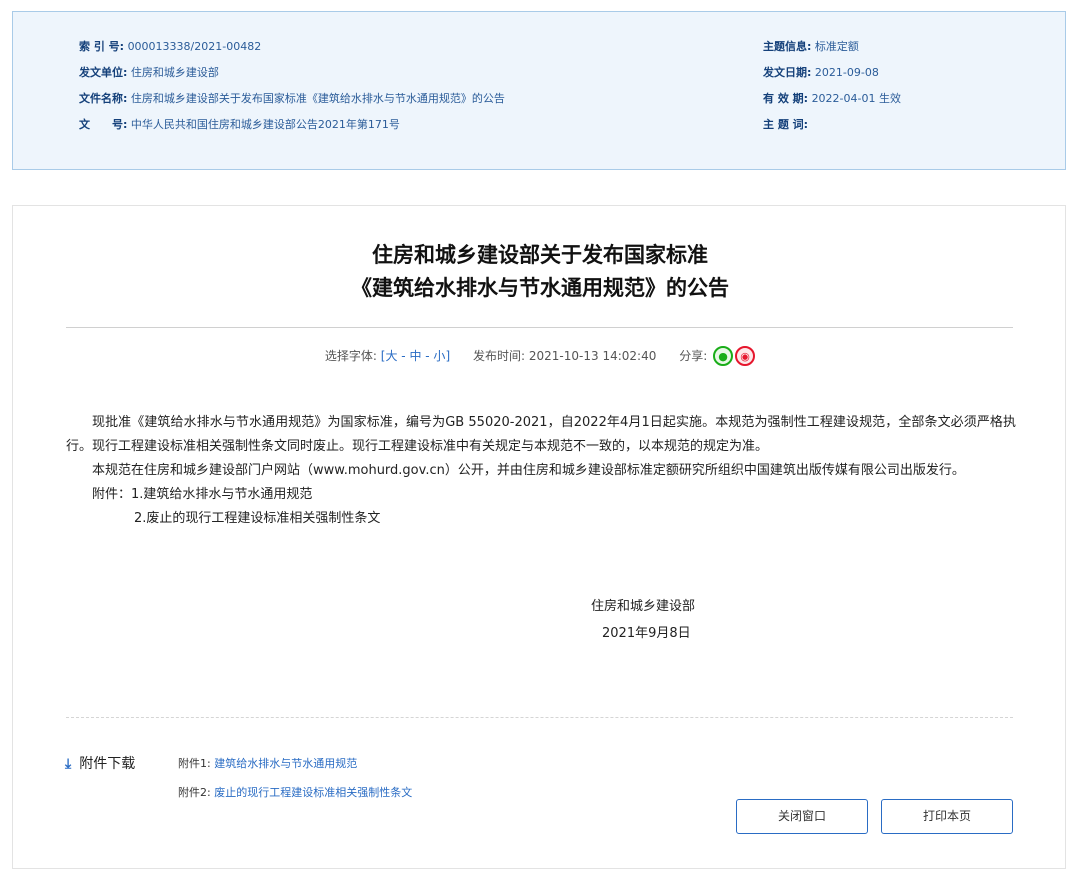 This screenshot has height=882, width=1080. Describe the element at coordinates (540, 288) in the screenshot. I see `article-title-line2: 《建筑给水排水与节水通用规范》的公告` at that location.